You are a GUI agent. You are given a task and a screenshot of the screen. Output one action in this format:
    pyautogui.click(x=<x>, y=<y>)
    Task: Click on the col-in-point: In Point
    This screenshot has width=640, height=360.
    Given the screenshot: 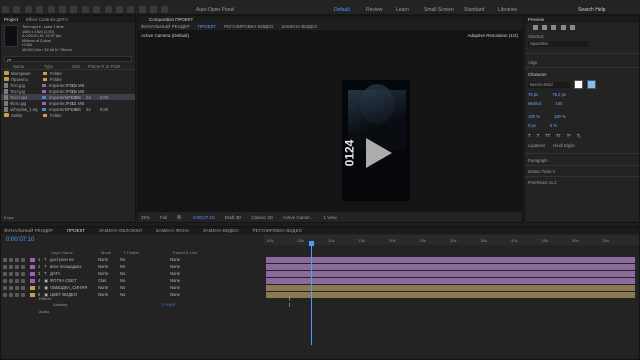 What is the action you would take?
    pyautogui.click(x=113, y=66)
    